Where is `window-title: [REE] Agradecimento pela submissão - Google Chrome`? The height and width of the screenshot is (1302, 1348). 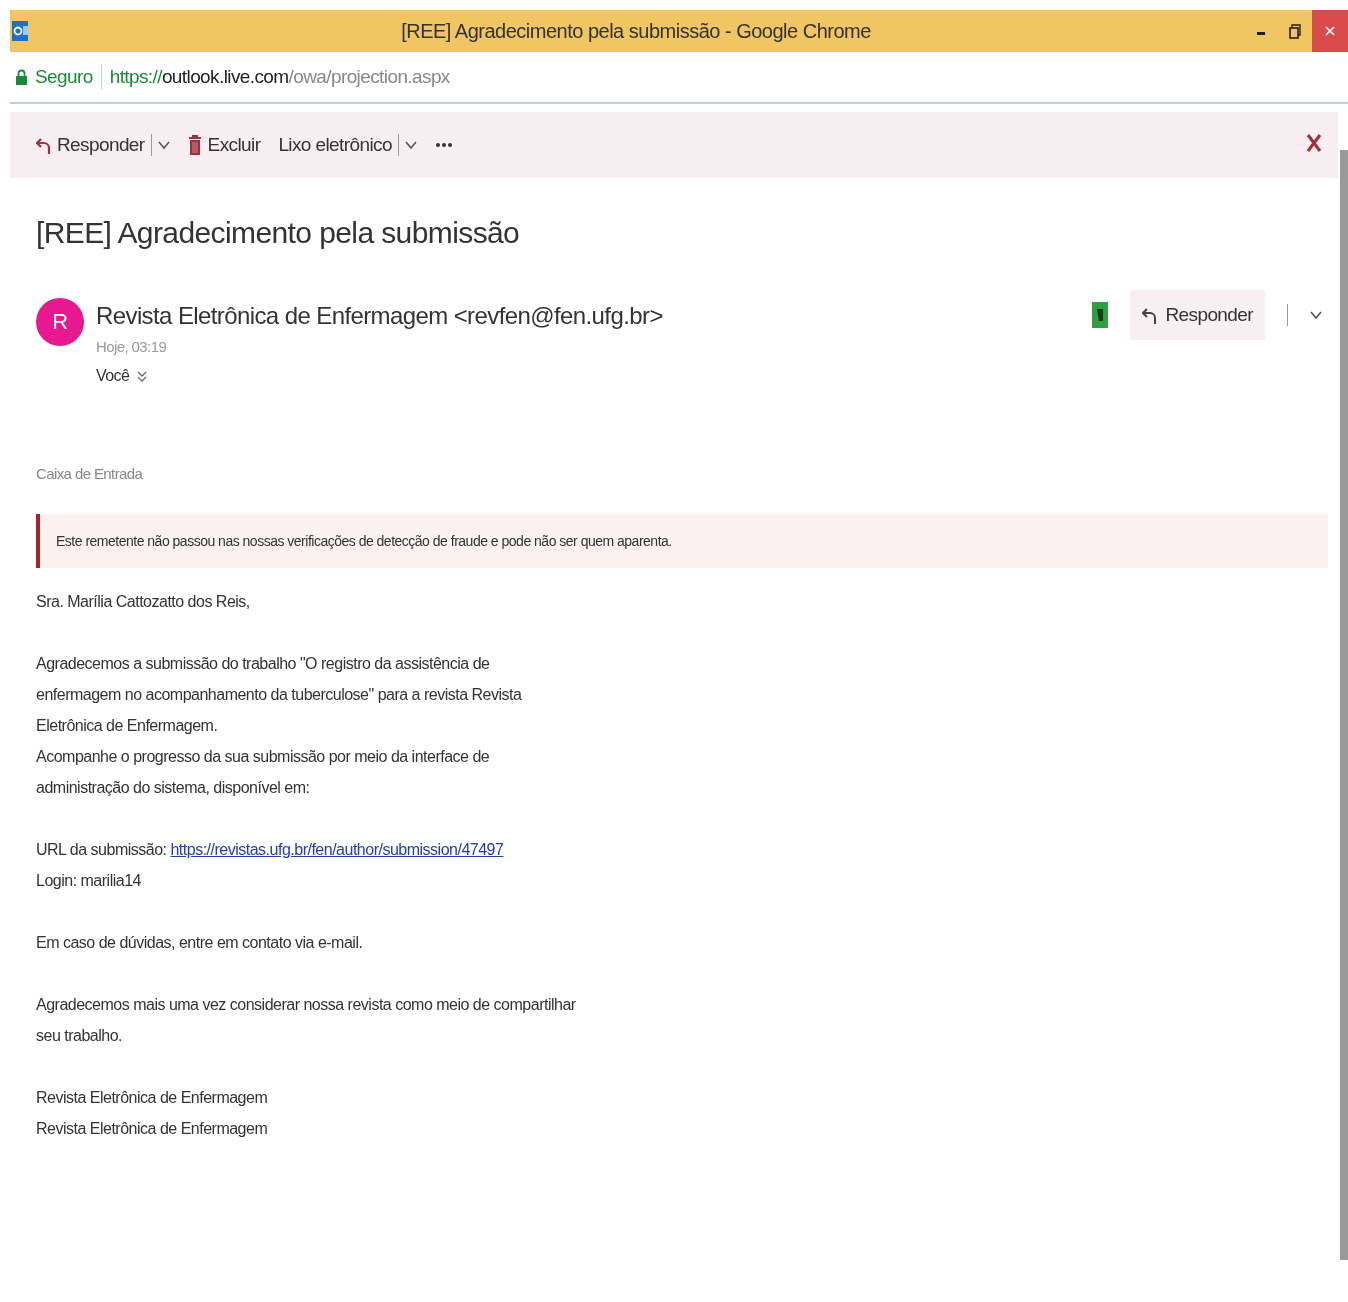 window-title: [REE] Agradecimento pela submissão - Google Chrome is located at coordinates (636, 31).